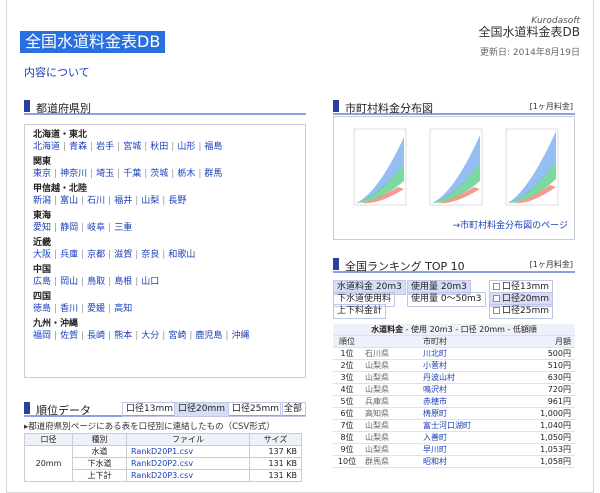 This screenshot has height=493, width=600. Describe the element at coordinates (293, 409) in the screenshot. I see `dl-tab-all: 全部` at that location.